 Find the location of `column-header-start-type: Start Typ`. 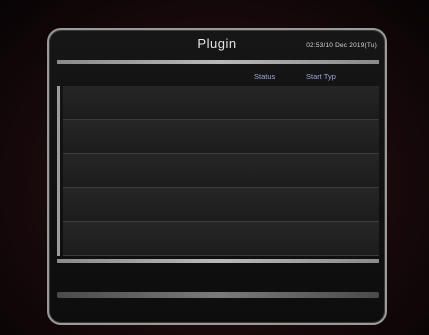

column-header-start-type: Start Typ is located at coordinates (321, 76).